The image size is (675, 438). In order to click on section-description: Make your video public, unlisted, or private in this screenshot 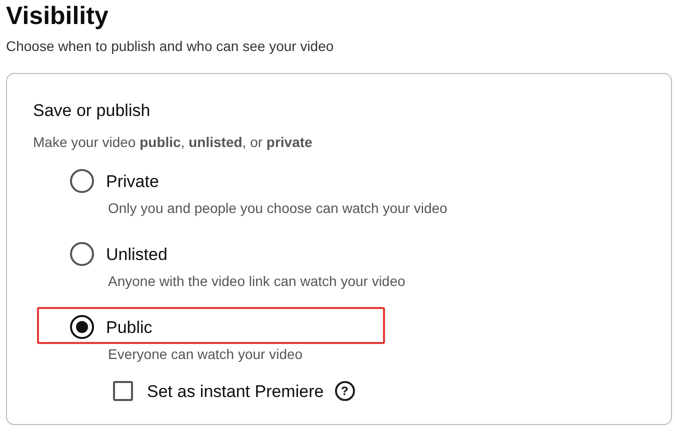, I will do `click(172, 142)`.